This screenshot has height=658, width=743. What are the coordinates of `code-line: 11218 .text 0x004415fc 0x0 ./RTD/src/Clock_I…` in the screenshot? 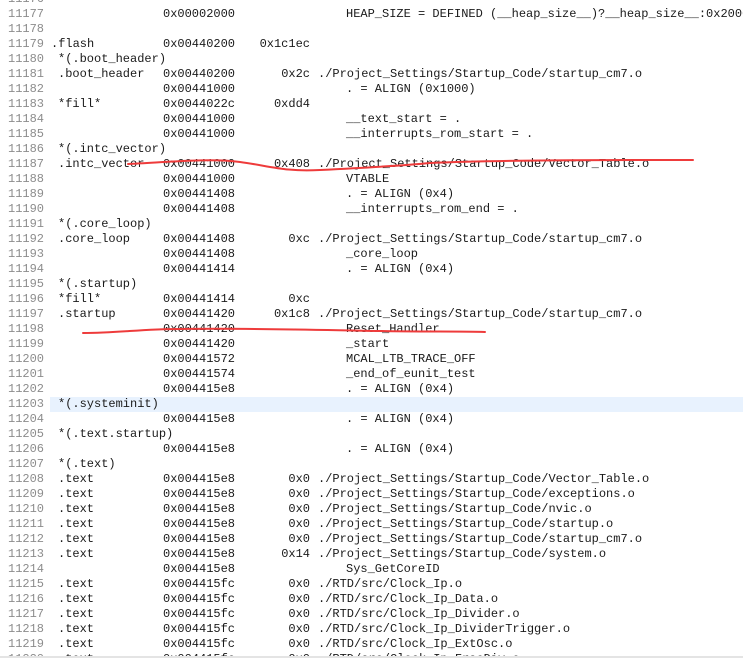 It's located at (371, 629).